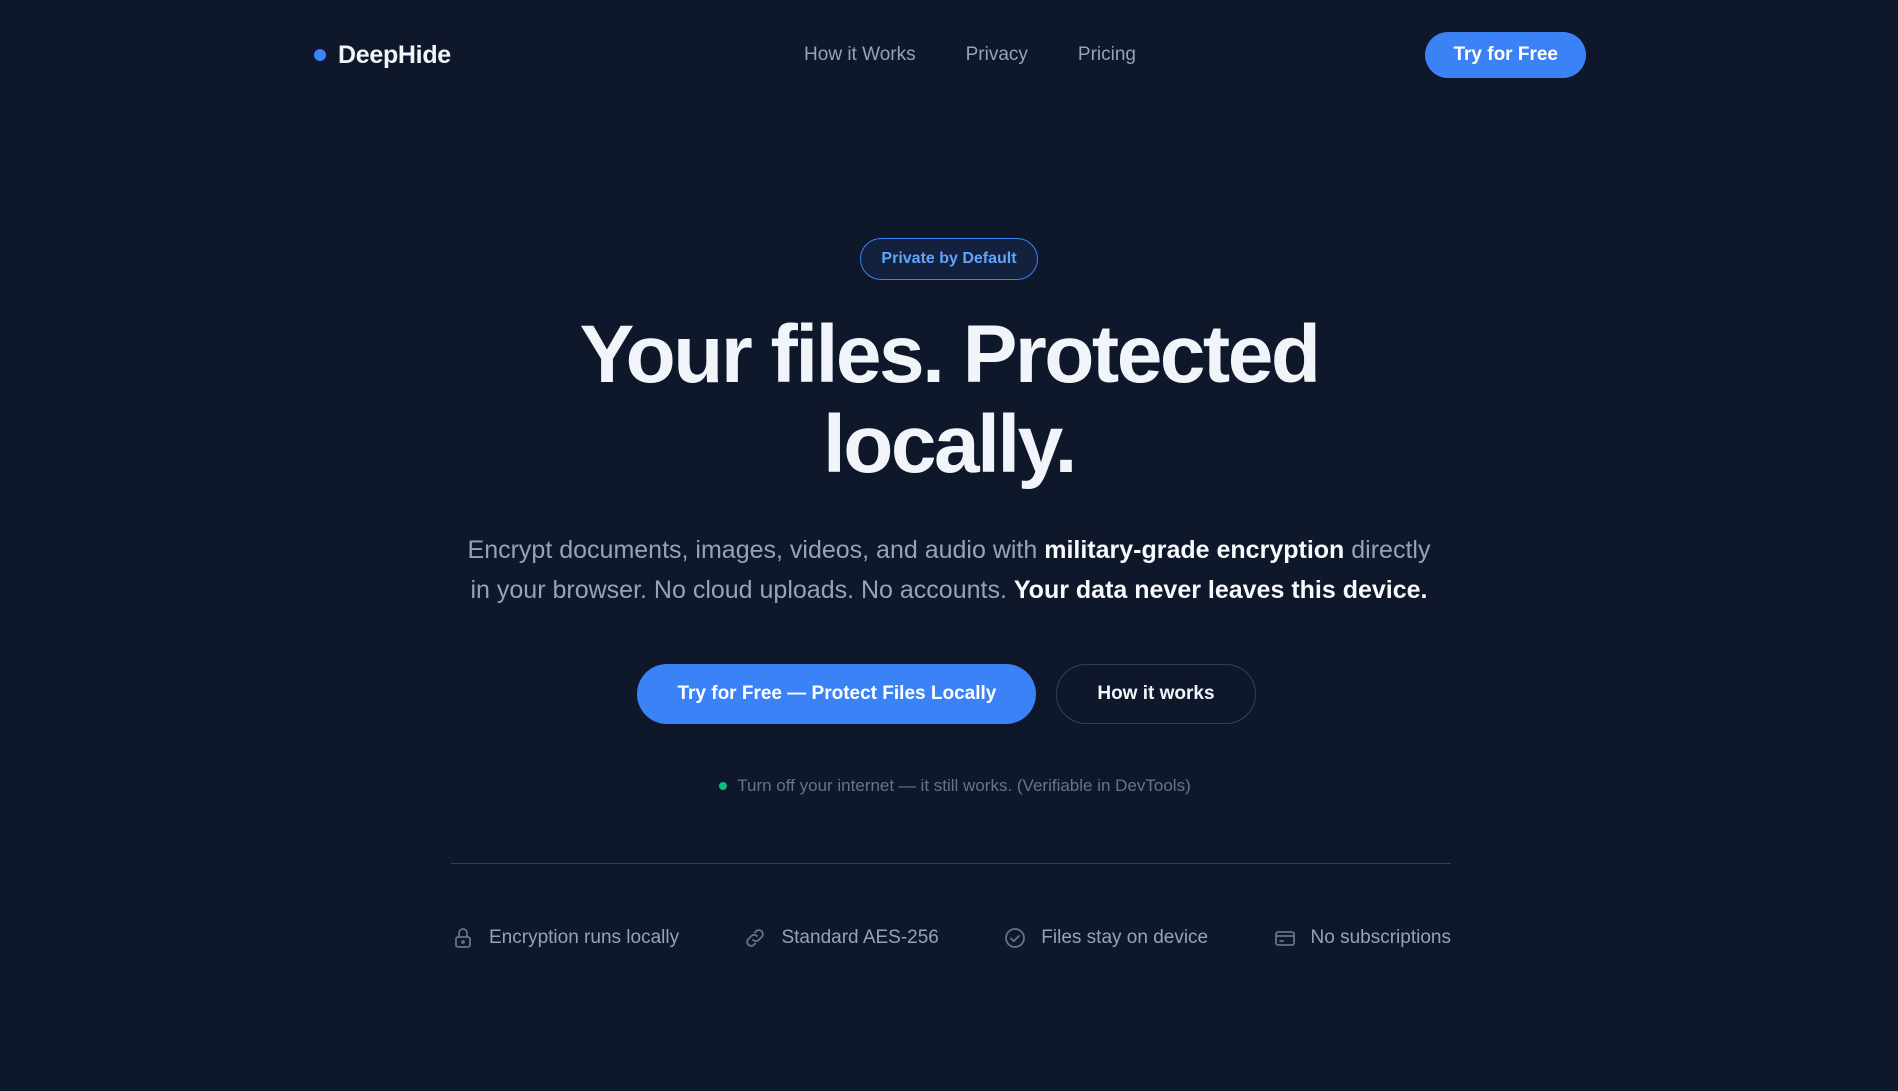 The height and width of the screenshot is (1091, 1898). What do you see at coordinates (860, 937) in the screenshot?
I see `feature-label: Standard AES-256` at bounding box center [860, 937].